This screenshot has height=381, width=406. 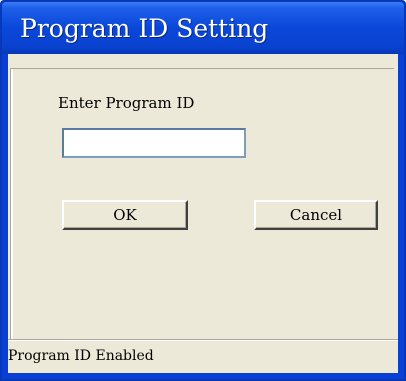 I want to click on status-bar: Program ID Enabled, so click(x=203, y=356).